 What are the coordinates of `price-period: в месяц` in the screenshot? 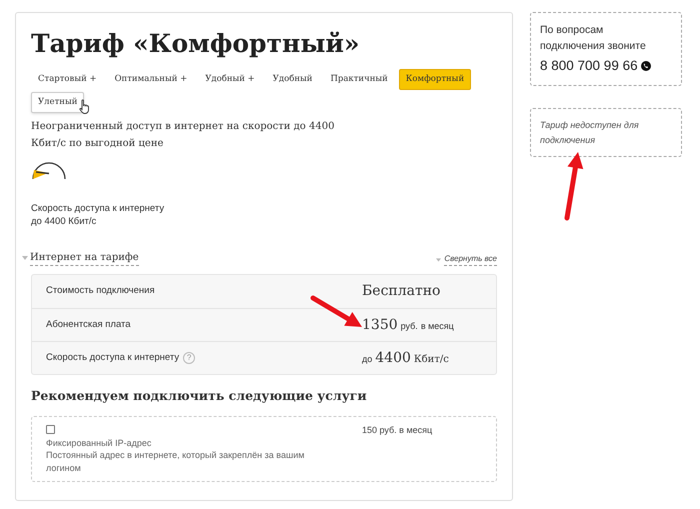 It's located at (437, 326).